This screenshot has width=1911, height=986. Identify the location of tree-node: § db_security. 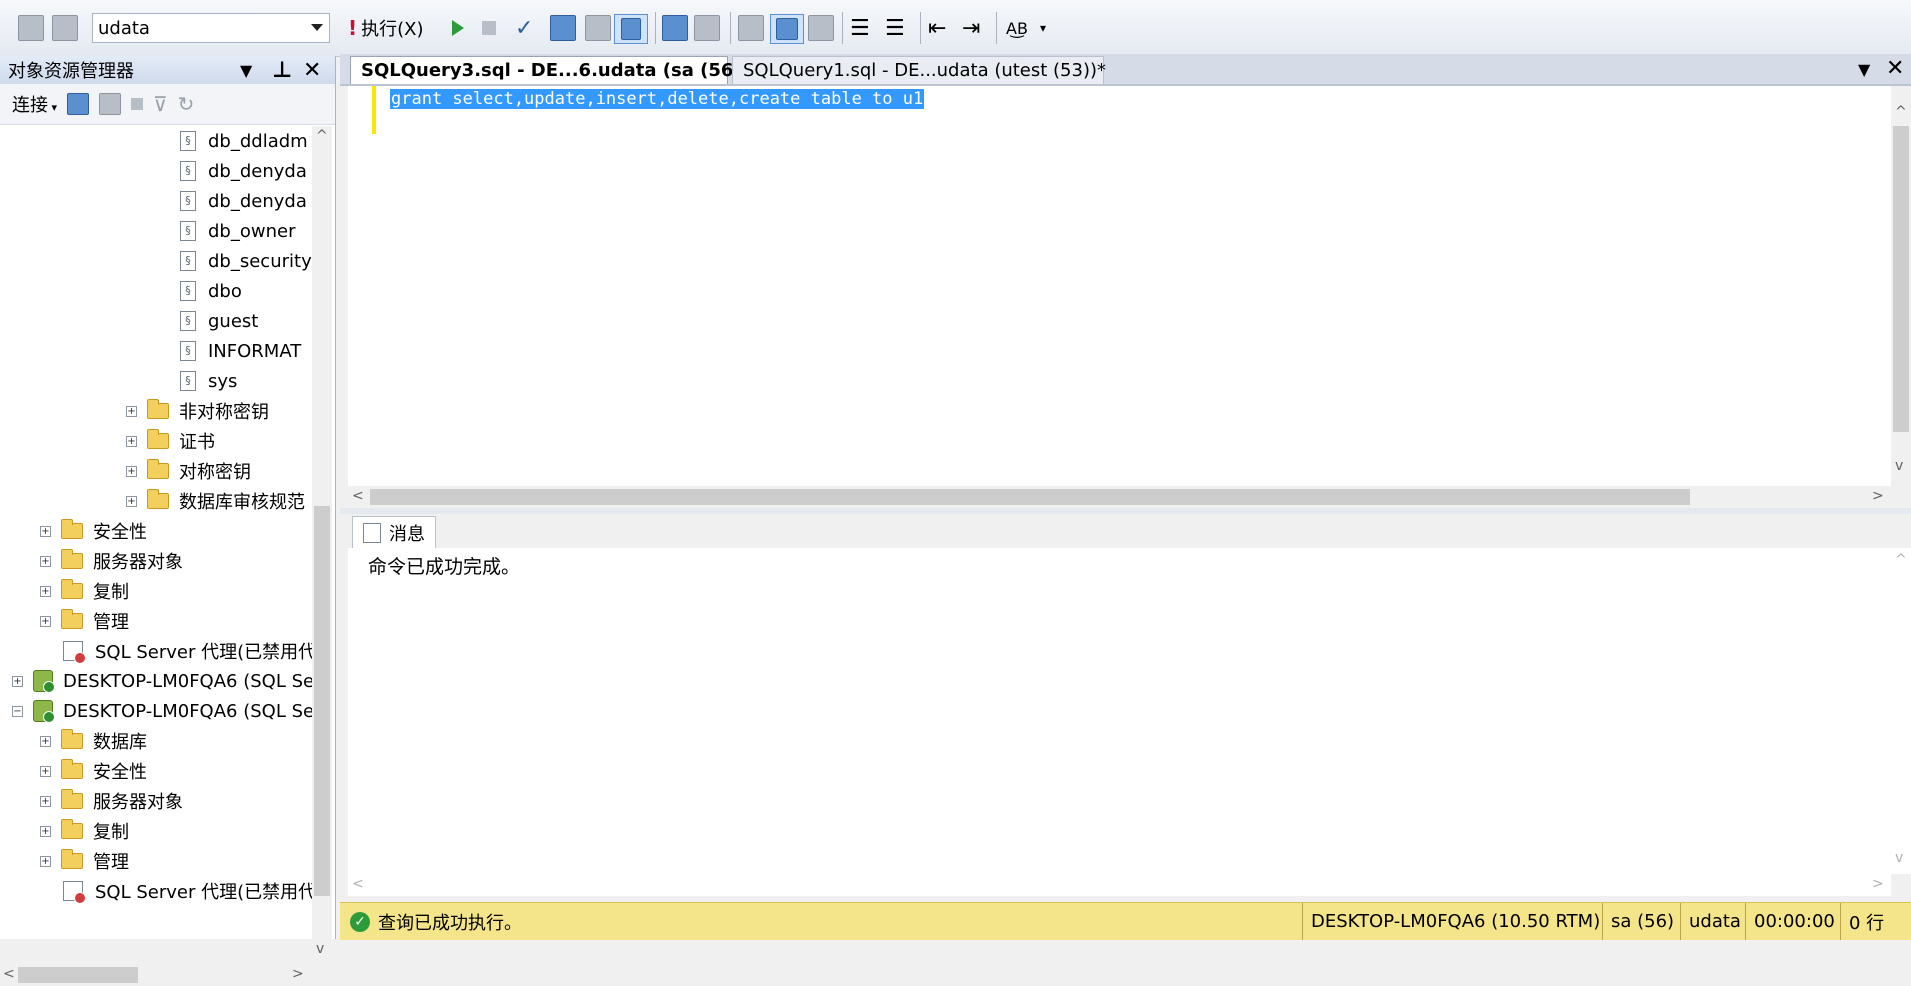
(246, 261).